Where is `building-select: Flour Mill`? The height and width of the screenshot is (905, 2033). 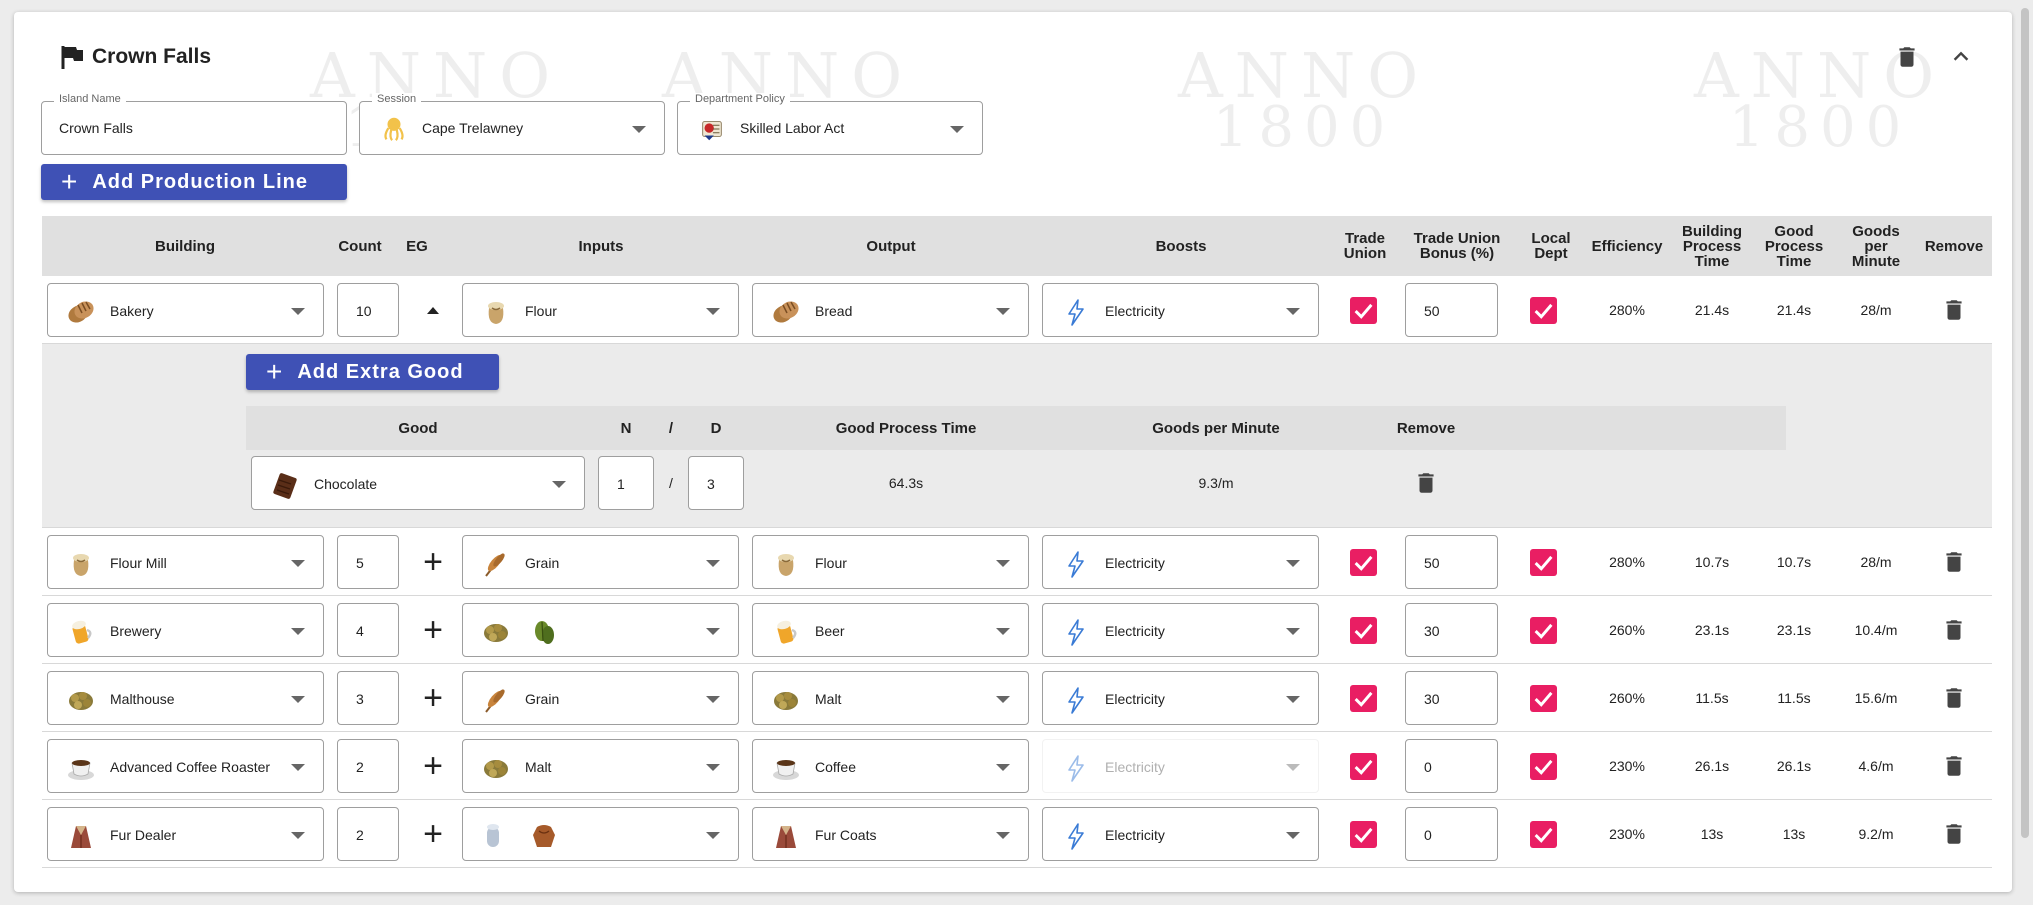
building-select: Flour Mill is located at coordinates (185, 562).